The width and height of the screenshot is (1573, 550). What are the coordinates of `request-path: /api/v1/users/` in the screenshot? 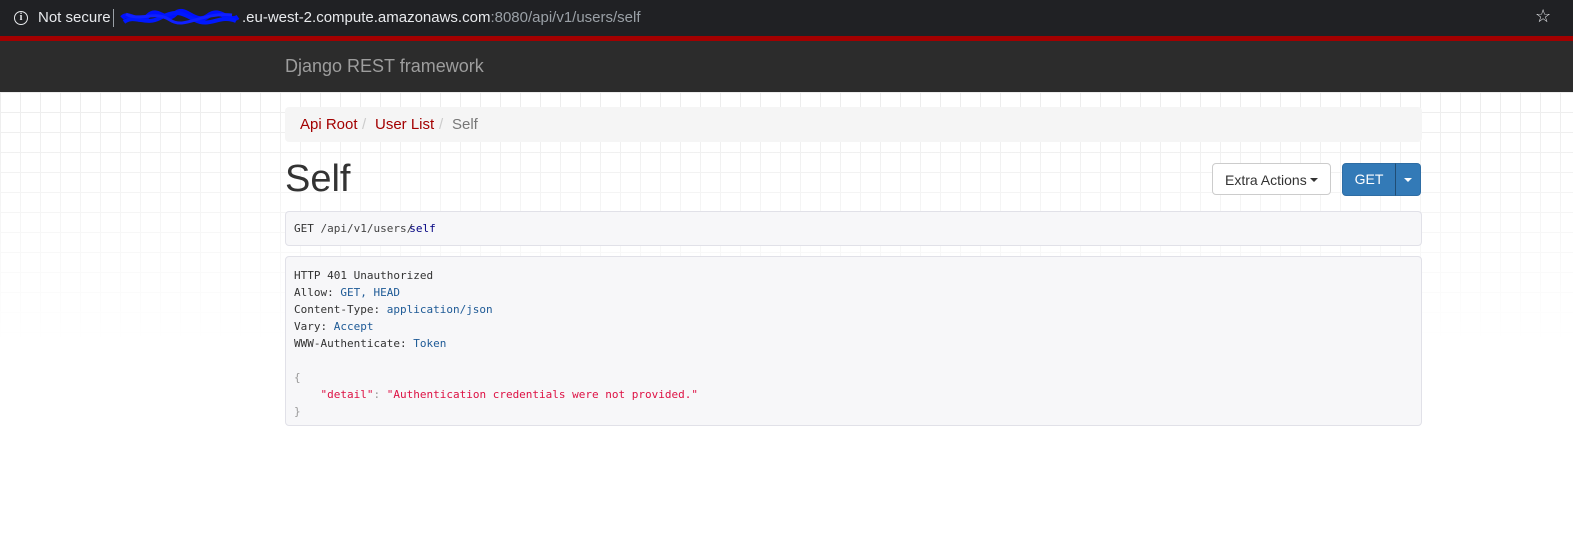 It's located at (367, 228).